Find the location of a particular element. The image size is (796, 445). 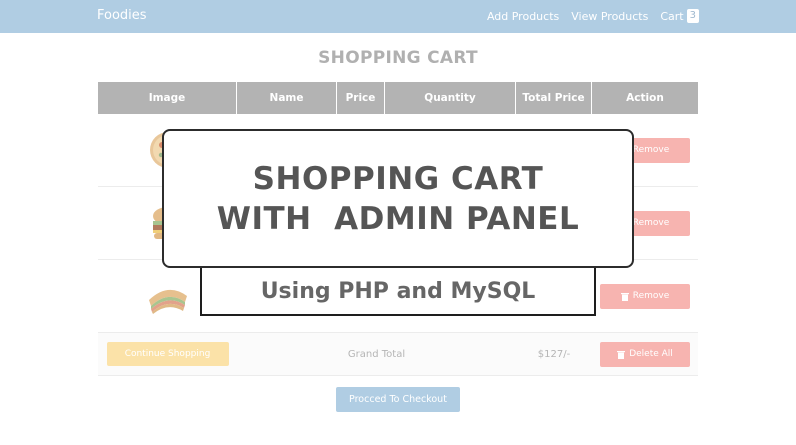

banner-title-line-1: SHOPPING CART is located at coordinates (398, 178).